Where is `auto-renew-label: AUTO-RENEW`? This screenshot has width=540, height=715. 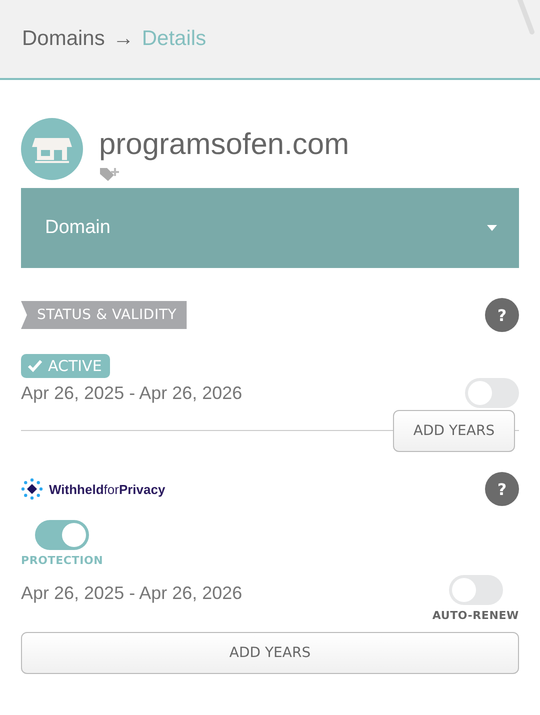 auto-renew-label: AUTO-RENEW is located at coordinates (475, 615).